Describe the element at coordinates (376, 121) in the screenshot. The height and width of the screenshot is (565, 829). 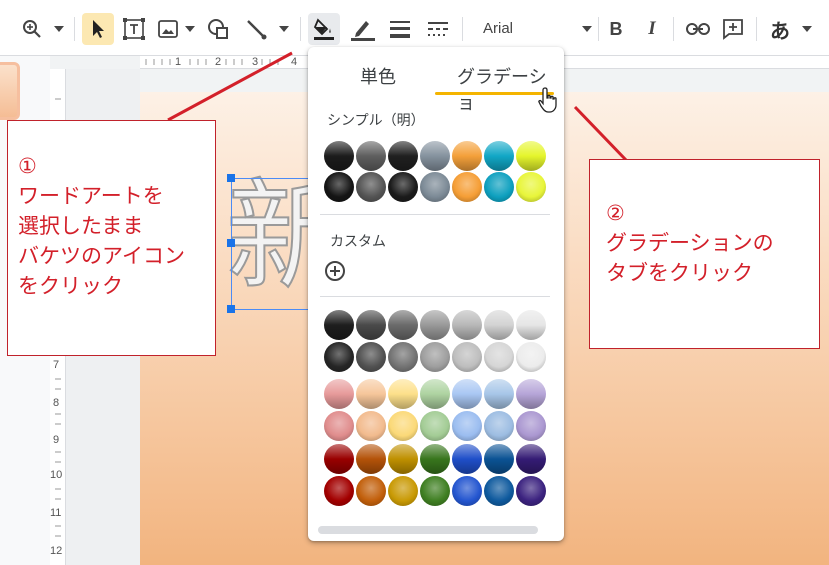
I see `section-simple-label: シンプル（明）` at that location.